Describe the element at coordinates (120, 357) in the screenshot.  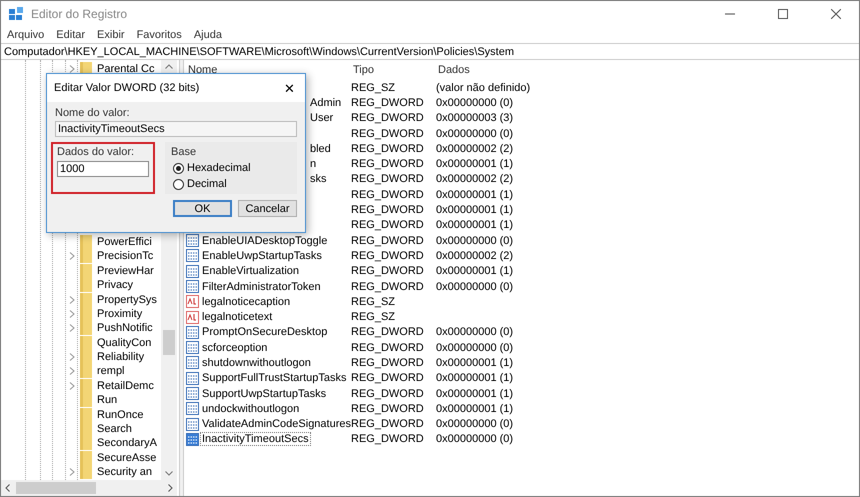
I see `tree-item: Reliability` at that location.